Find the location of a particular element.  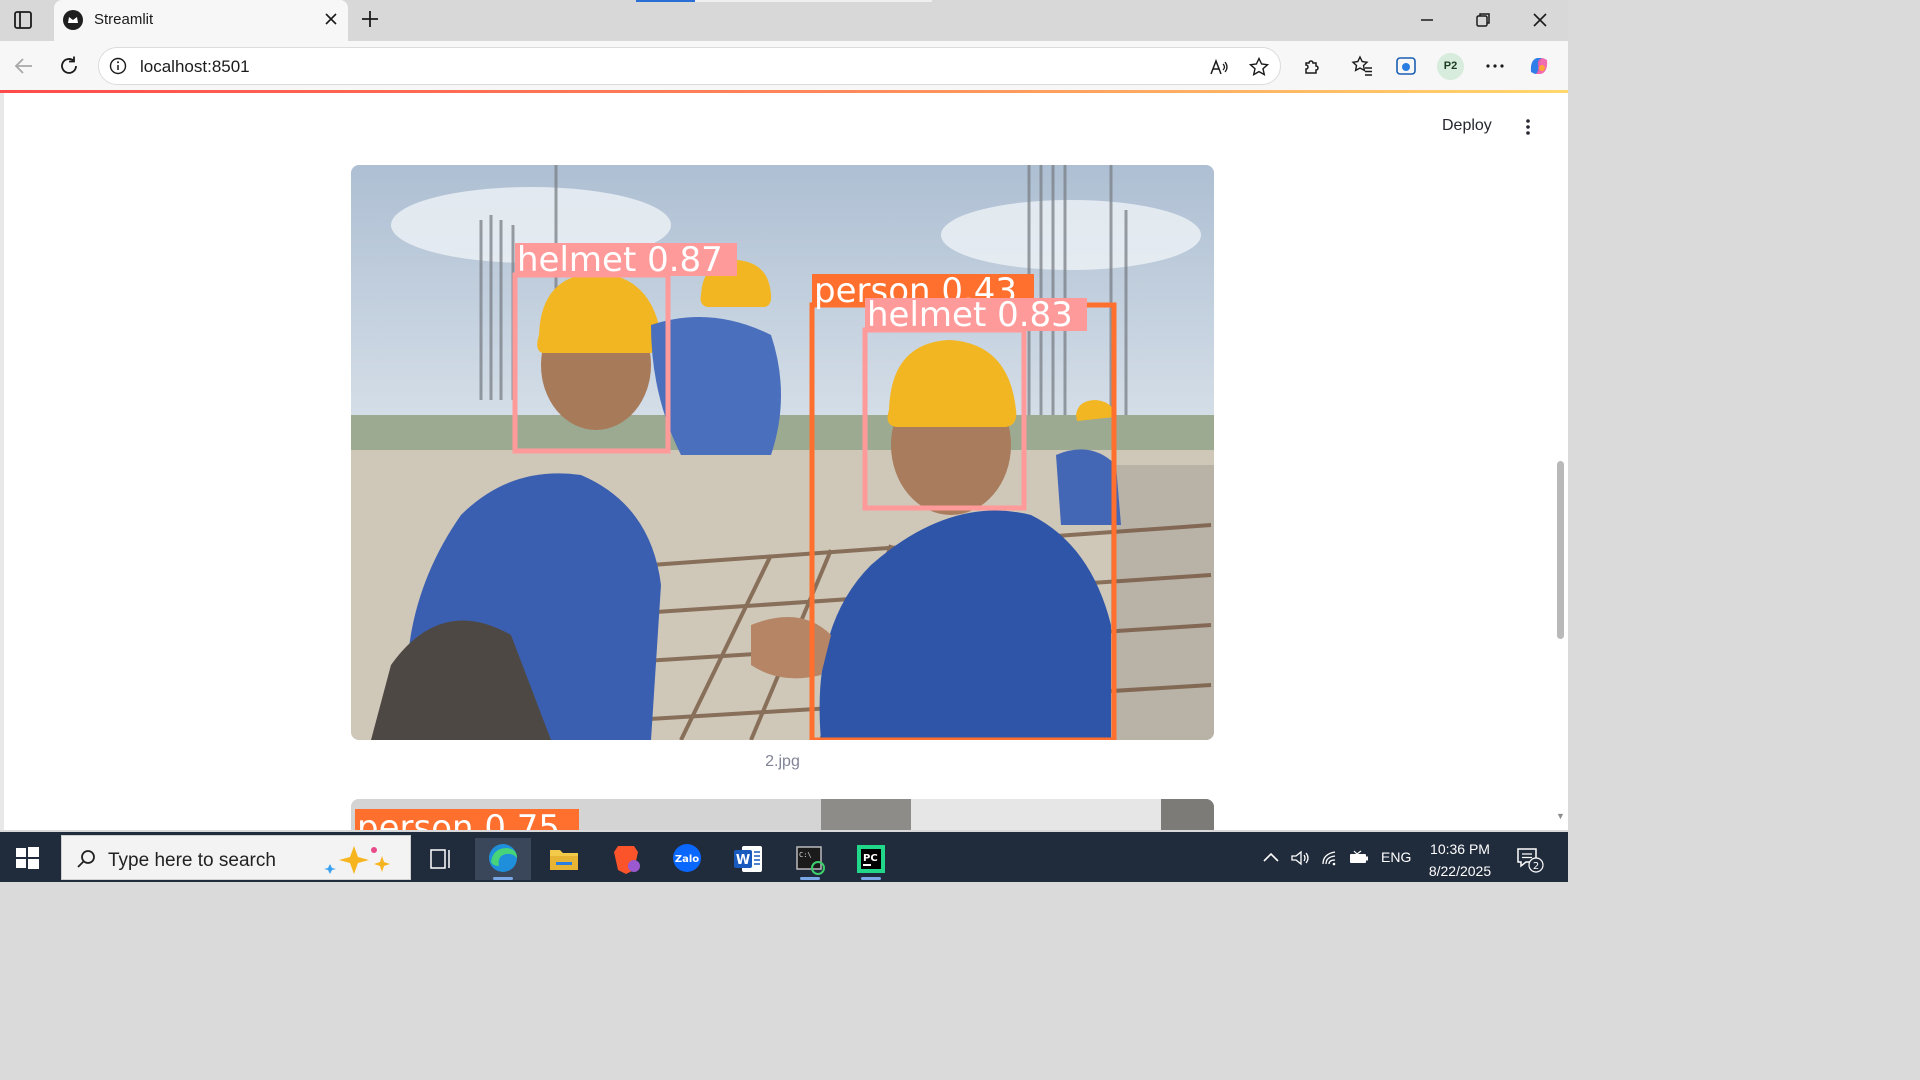

windows-start-icon is located at coordinates (27, 858).